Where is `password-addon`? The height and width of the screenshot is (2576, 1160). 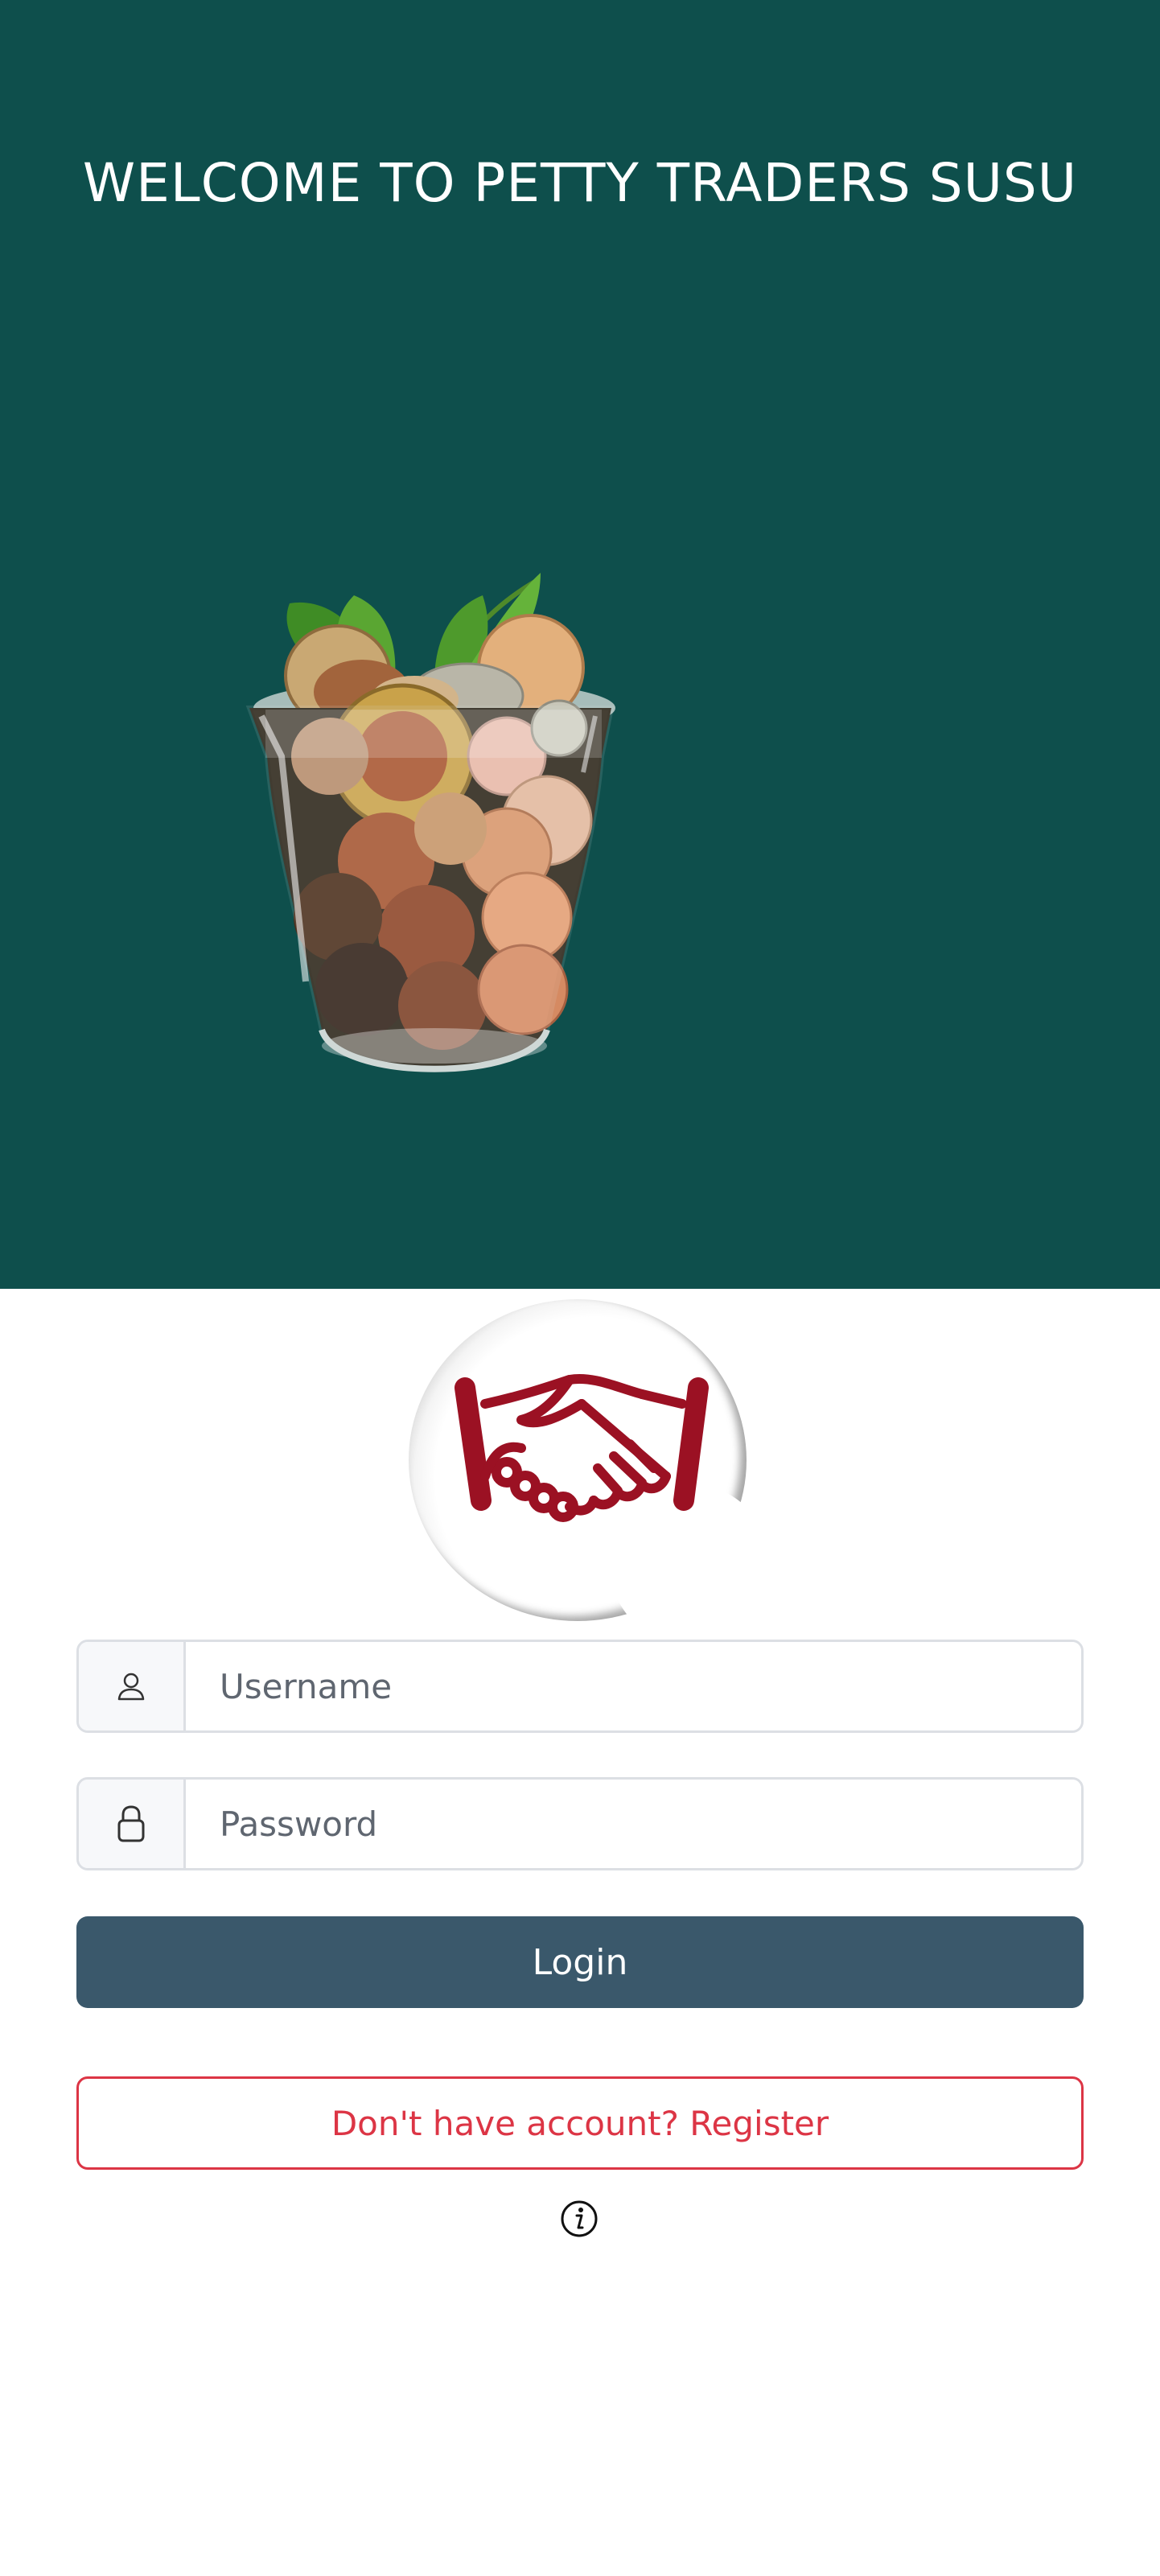 password-addon is located at coordinates (132, 1824).